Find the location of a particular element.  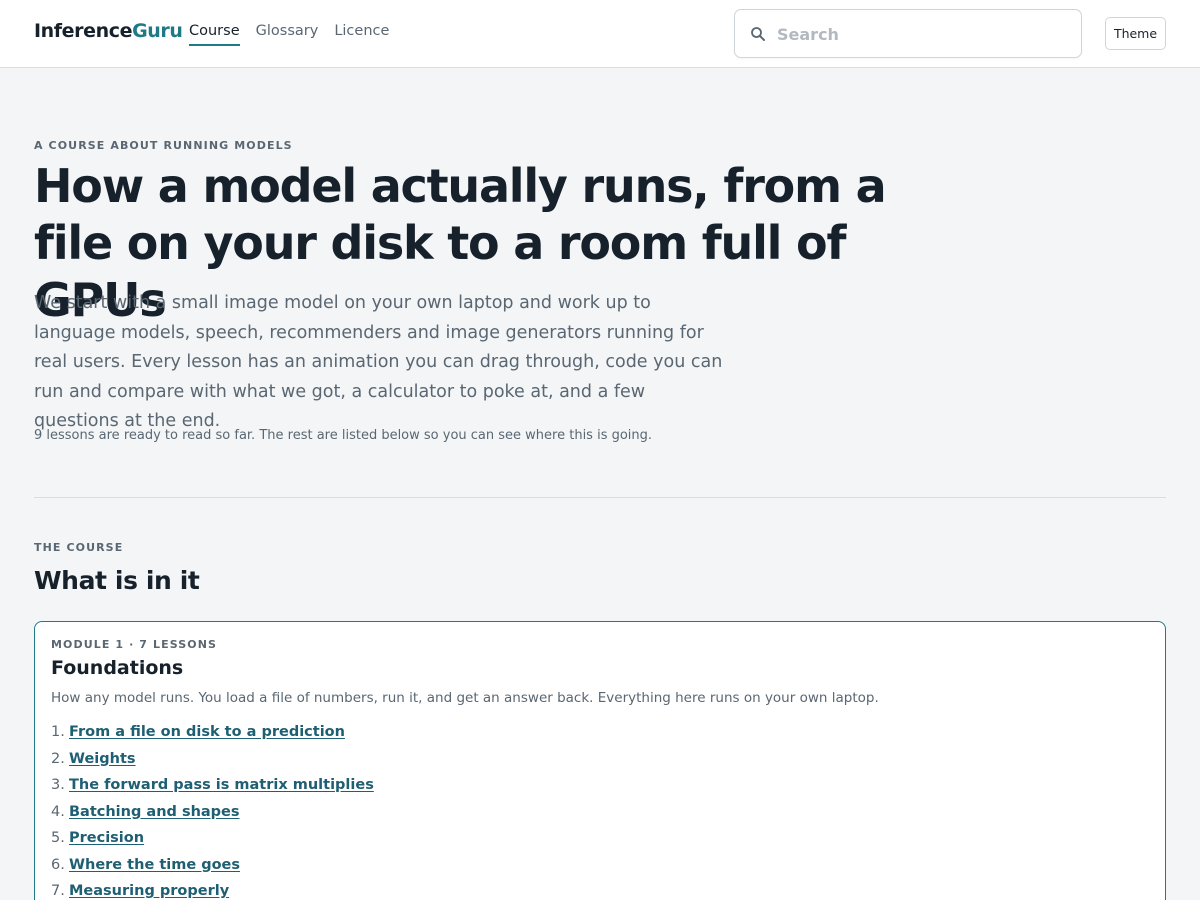

lesson-link: Measuring properly is located at coordinates (149, 889).